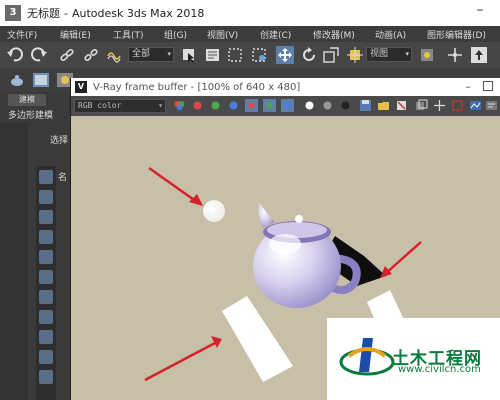  Describe the element at coordinates (189, 55) in the screenshot. I see `select-object-icon` at that location.